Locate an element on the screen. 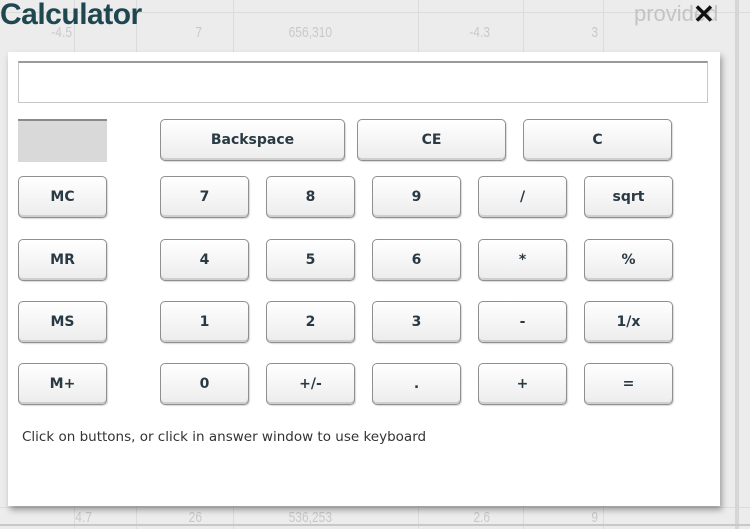 This screenshot has height=529, width=750. key-divide: / is located at coordinates (522, 197).